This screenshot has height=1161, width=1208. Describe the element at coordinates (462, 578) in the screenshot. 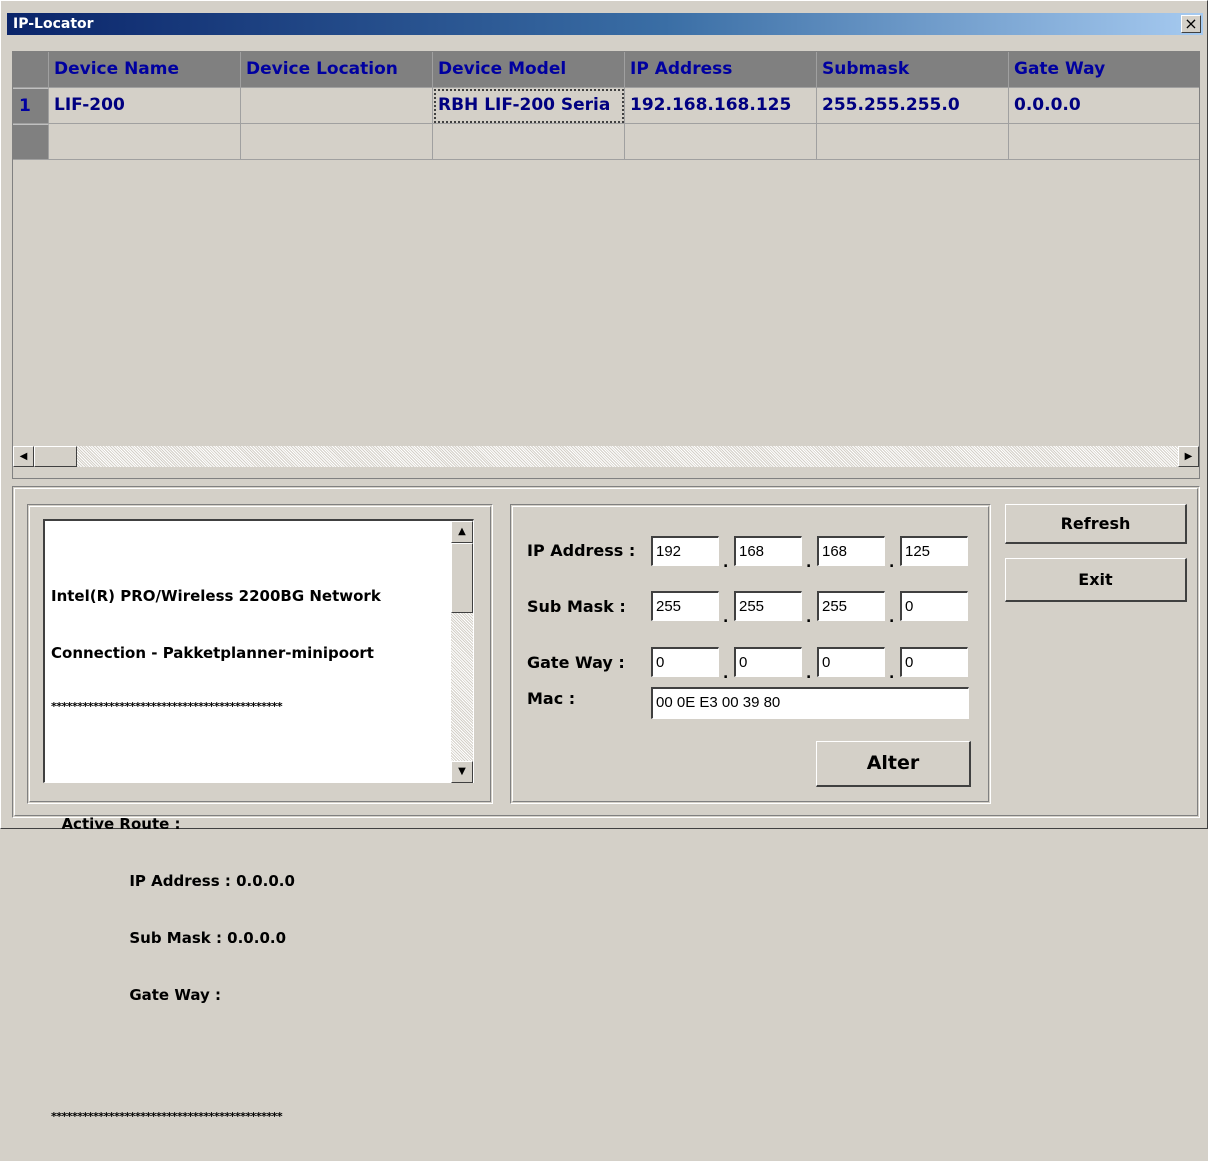

I see `vertical-scroll-thumb` at that location.